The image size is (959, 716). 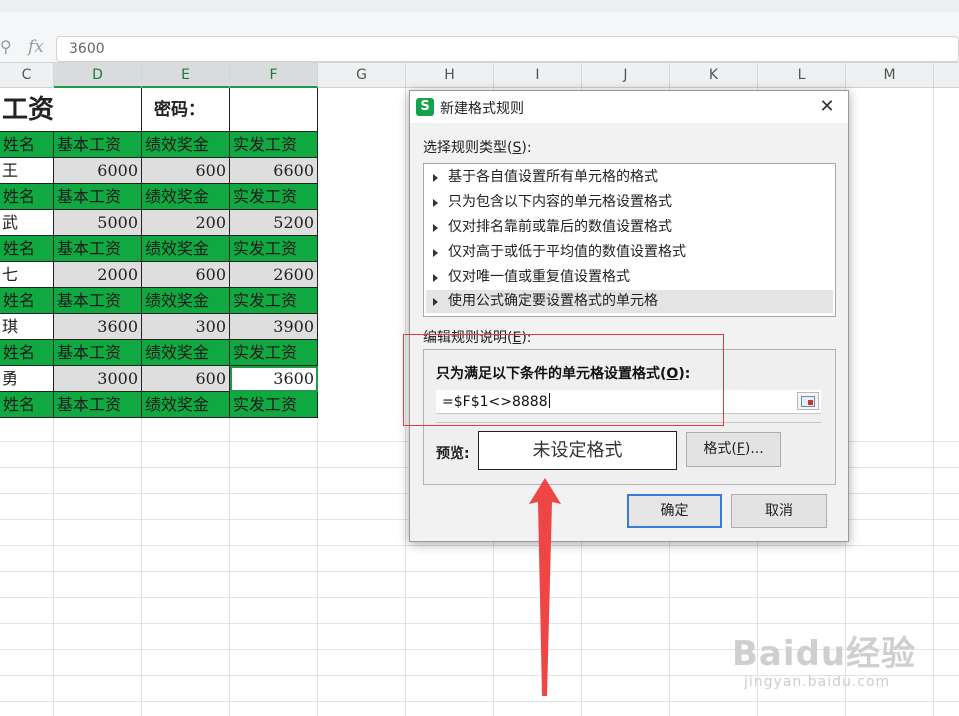 I want to click on total-salary-selected: 3600, so click(x=274, y=379).